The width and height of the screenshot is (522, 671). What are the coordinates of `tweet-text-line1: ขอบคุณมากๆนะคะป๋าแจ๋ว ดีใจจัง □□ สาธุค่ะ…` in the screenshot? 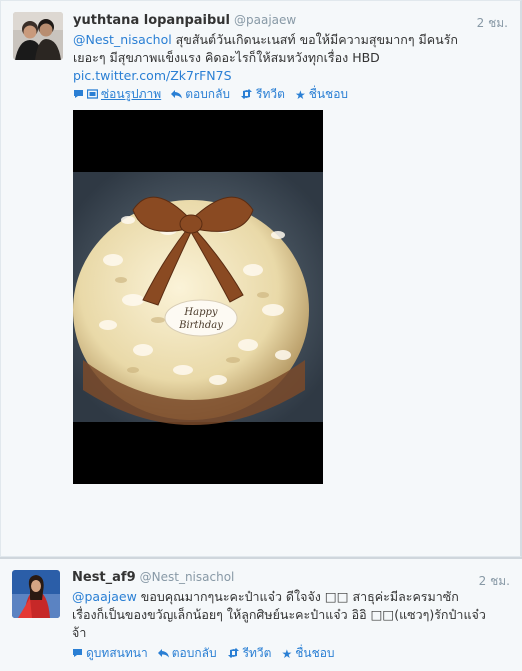 It's located at (297, 596).